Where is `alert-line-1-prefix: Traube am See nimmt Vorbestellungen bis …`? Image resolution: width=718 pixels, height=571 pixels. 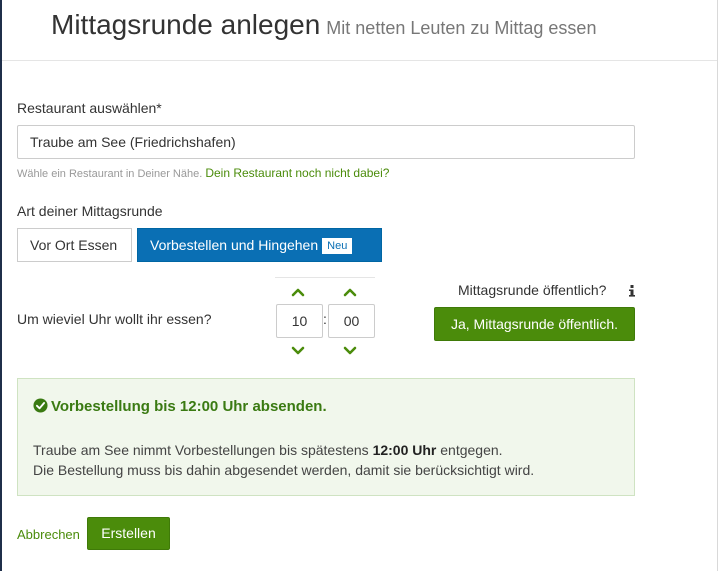 alert-line-1-prefix: Traube am See nimmt Vorbestellungen bis … is located at coordinates (201, 450).